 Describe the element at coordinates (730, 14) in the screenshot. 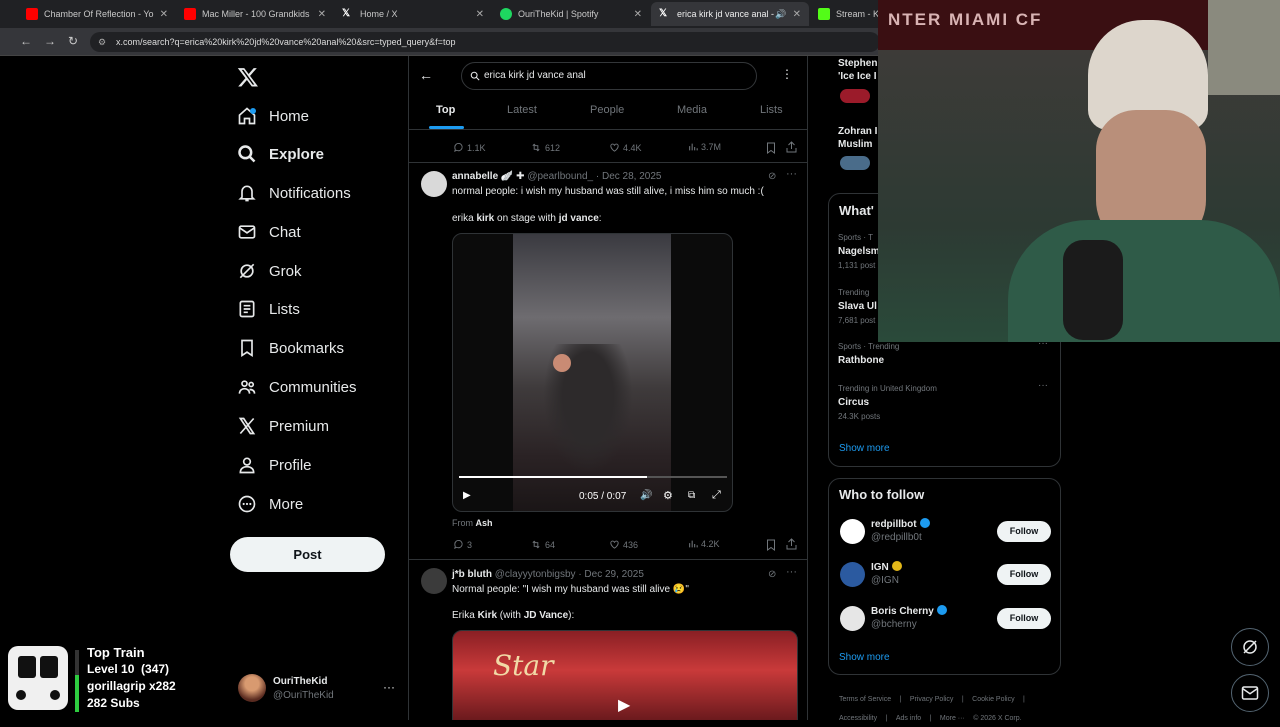

I see `browser-tab-active: 𝕏 erica kirk jd vance anal - Se 🔊 ✕` at that location.